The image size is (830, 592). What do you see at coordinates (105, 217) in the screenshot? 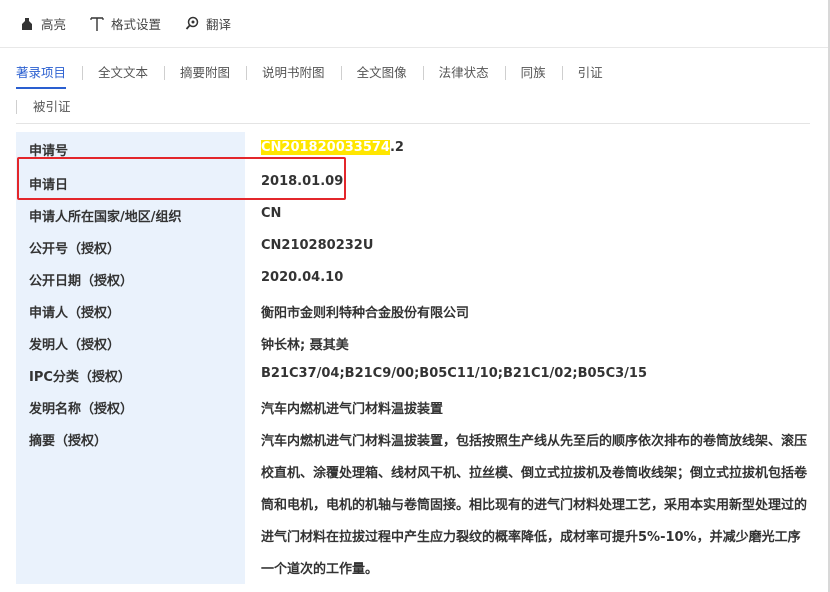
I see `field-label: 申请人所在国家/地区/组织` at bounding box center [105, 217].